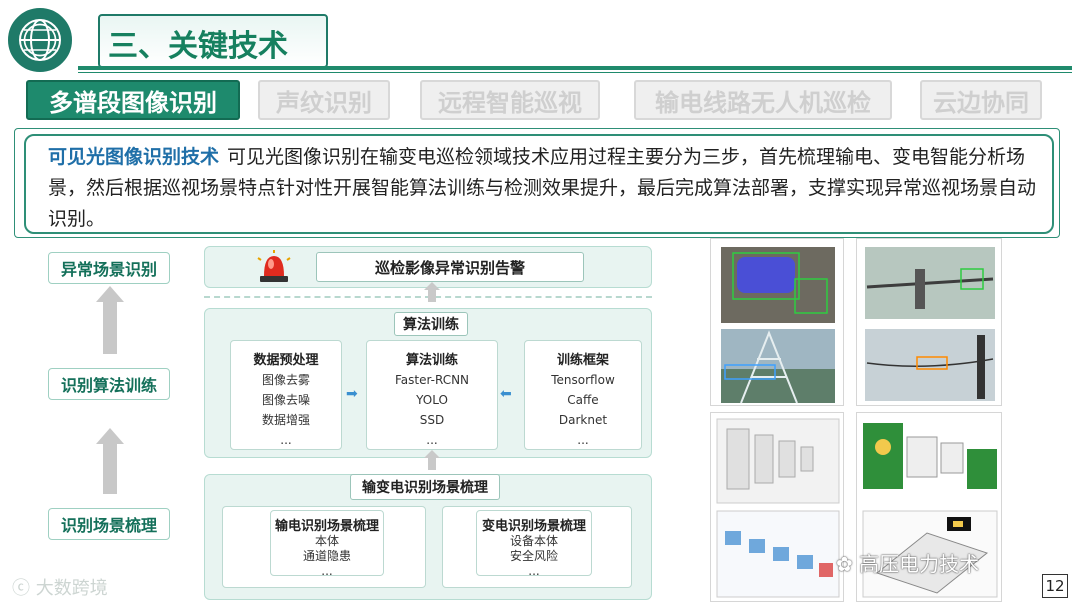 This screenshot has width=1080, height=608. I want to click on header-divider-thin, so click(575, 72).